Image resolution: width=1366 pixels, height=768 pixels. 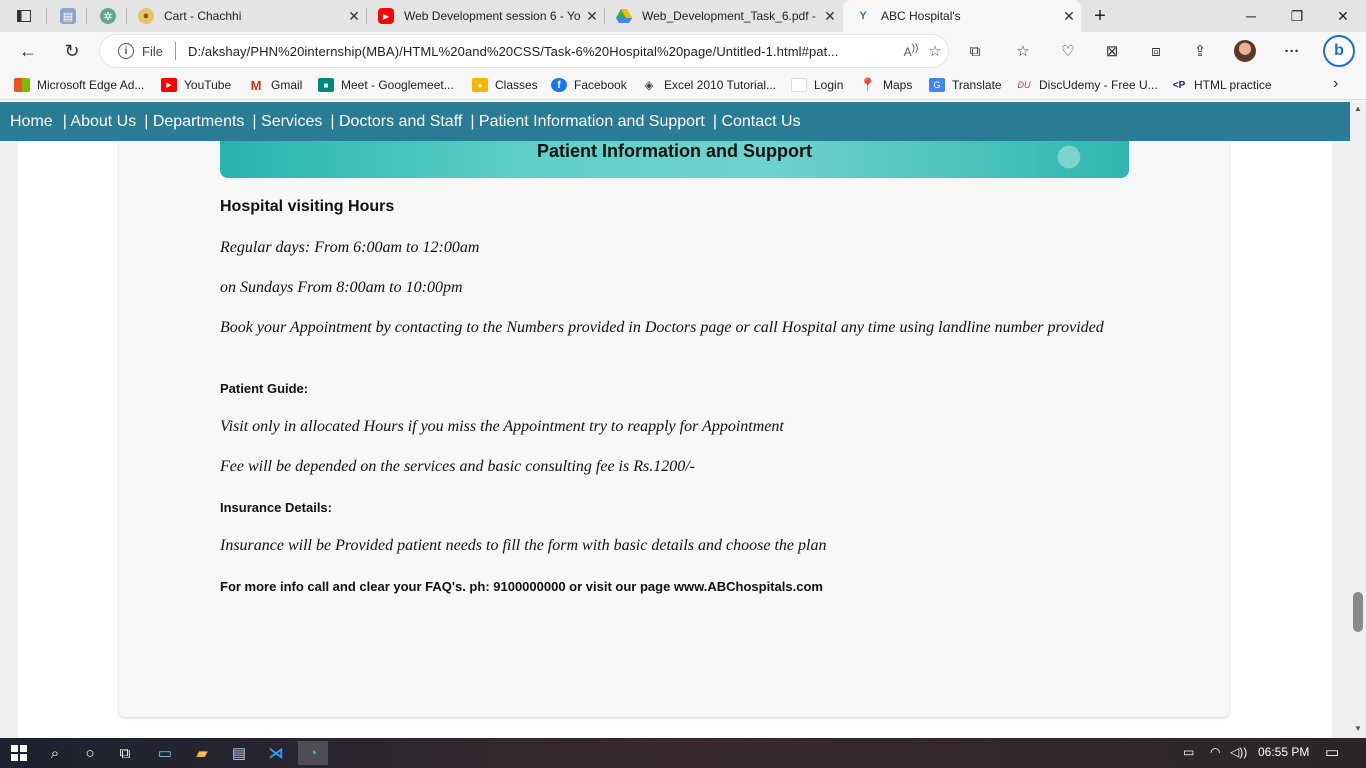 I want to click on start-button, so click(x=19, y=753).